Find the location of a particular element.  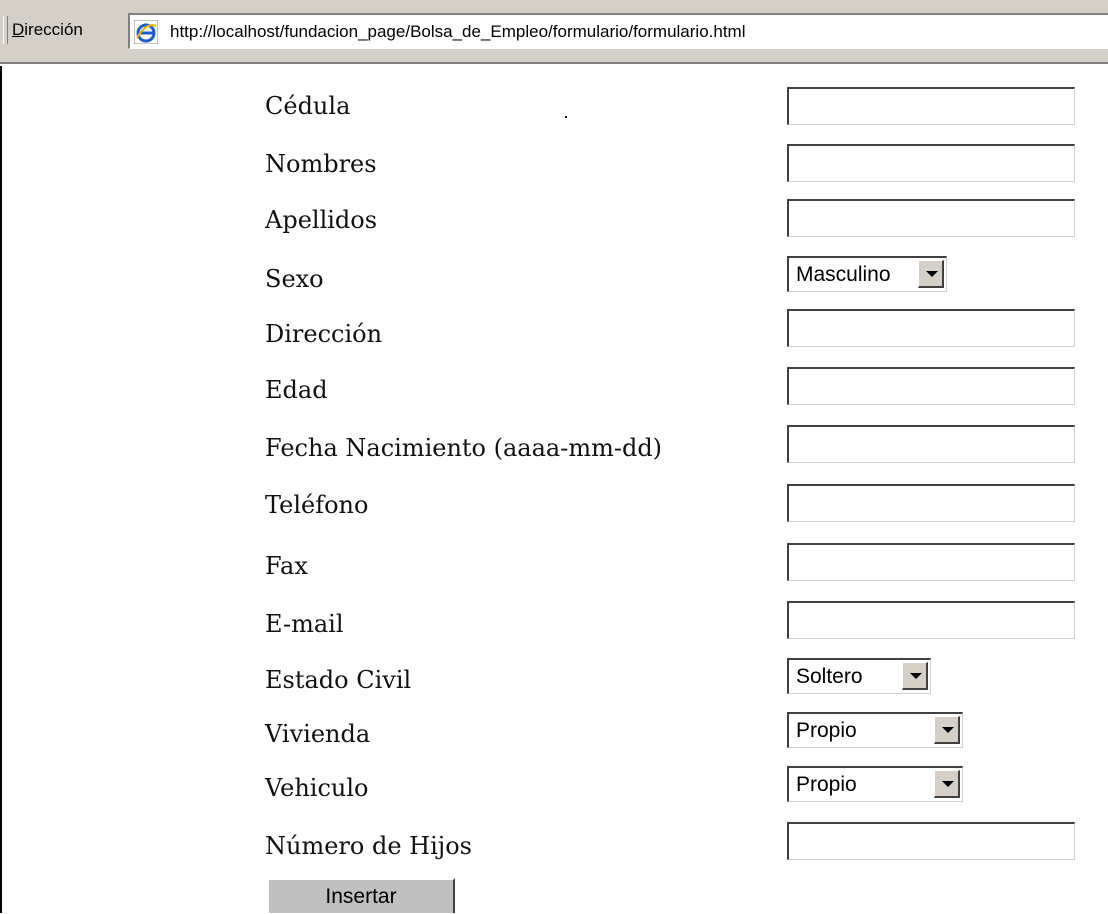

field-label: Vivienda is located at coordinates (318, 734).